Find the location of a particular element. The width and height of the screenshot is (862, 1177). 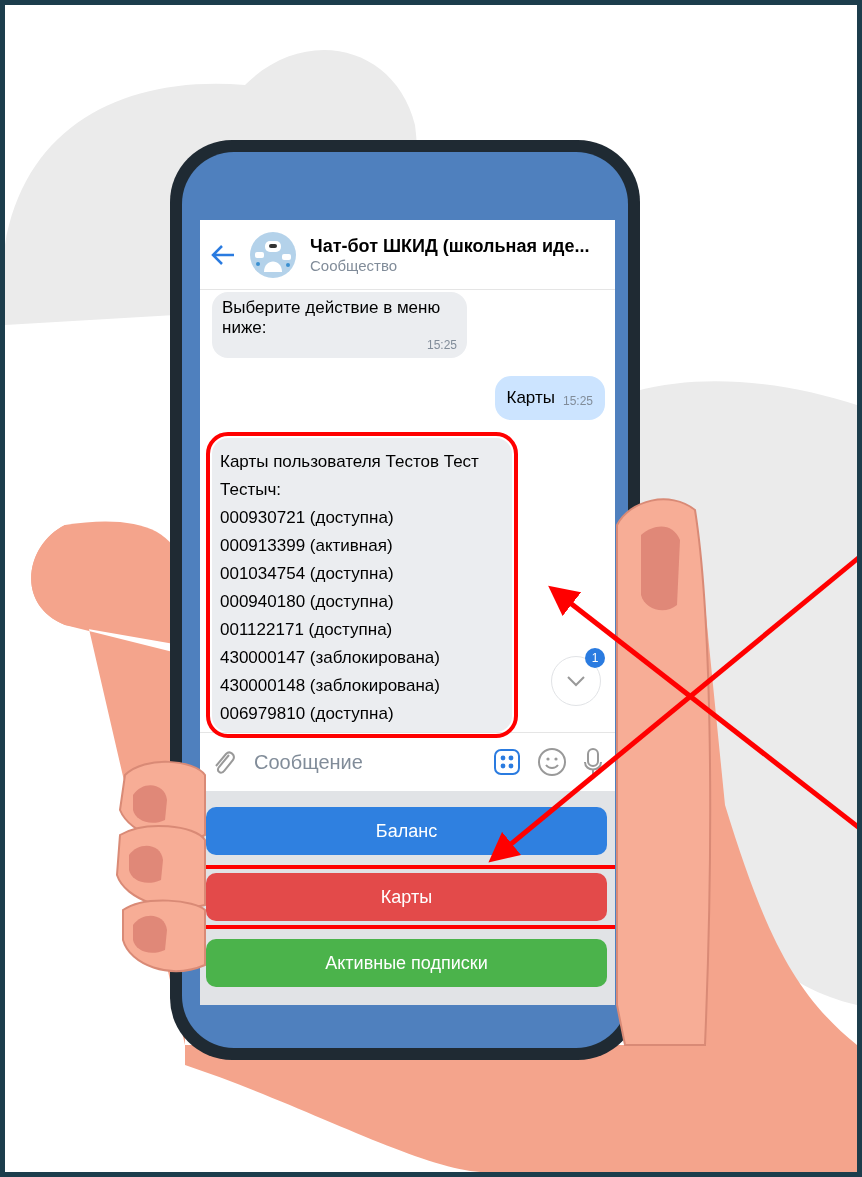

card-entry: 000930721 (доступна) is located at coordinates (307, 518).